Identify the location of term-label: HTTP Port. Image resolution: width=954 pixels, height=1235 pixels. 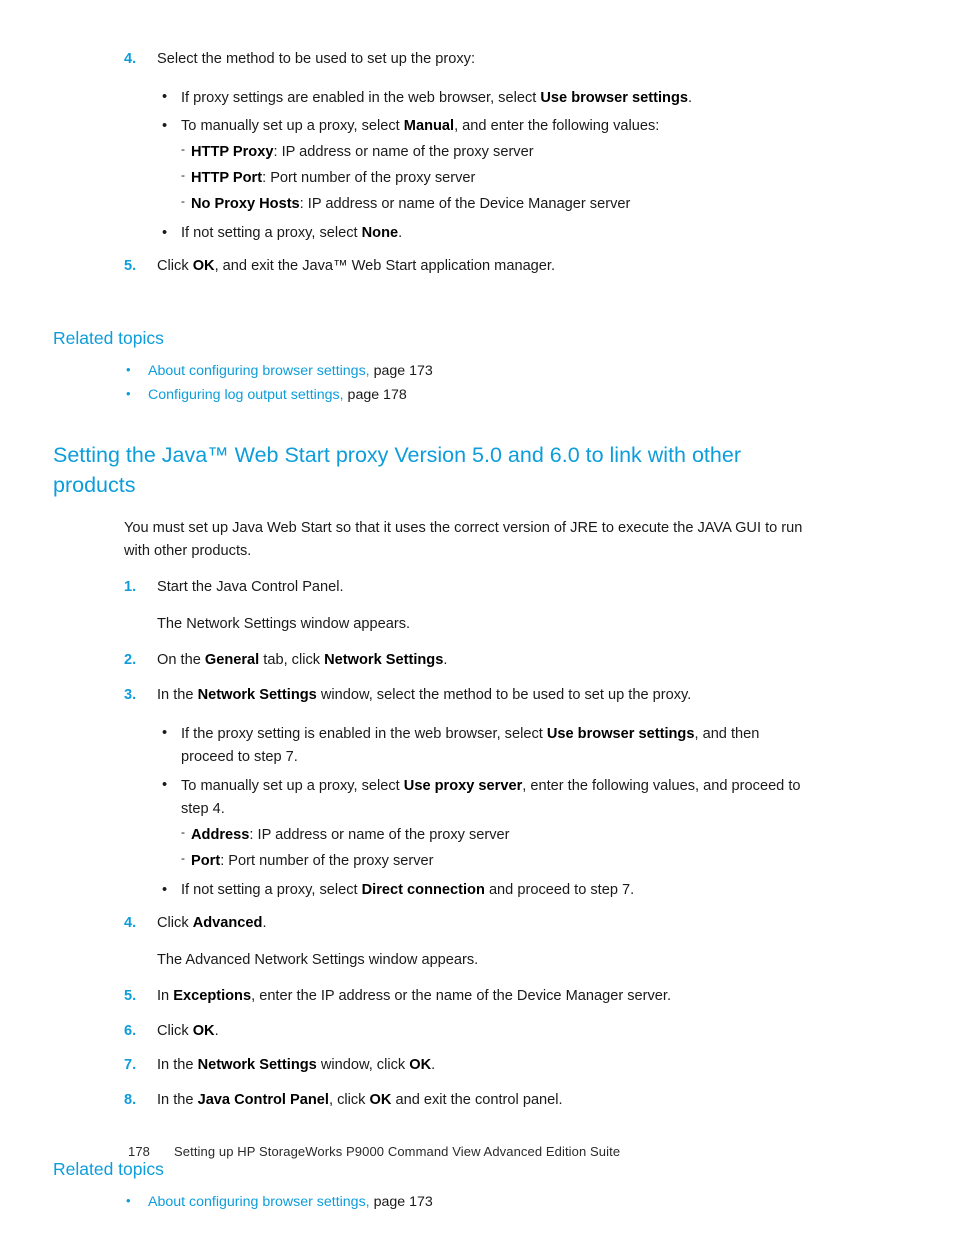
(227, 178).